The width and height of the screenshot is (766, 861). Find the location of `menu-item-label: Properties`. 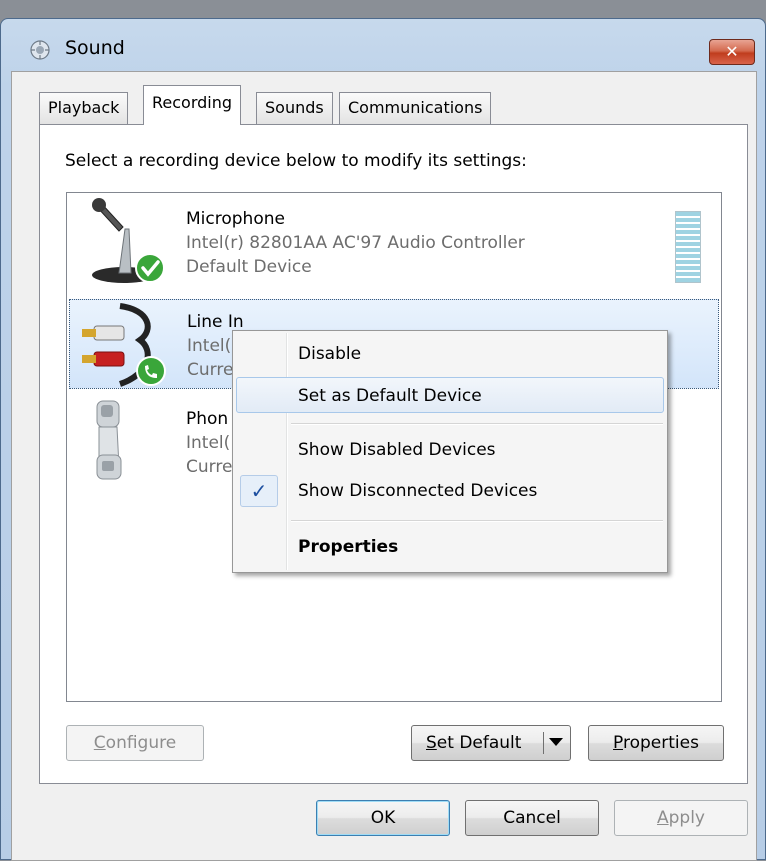

menu-item-label: Properties is located at coordinates (348, 547).